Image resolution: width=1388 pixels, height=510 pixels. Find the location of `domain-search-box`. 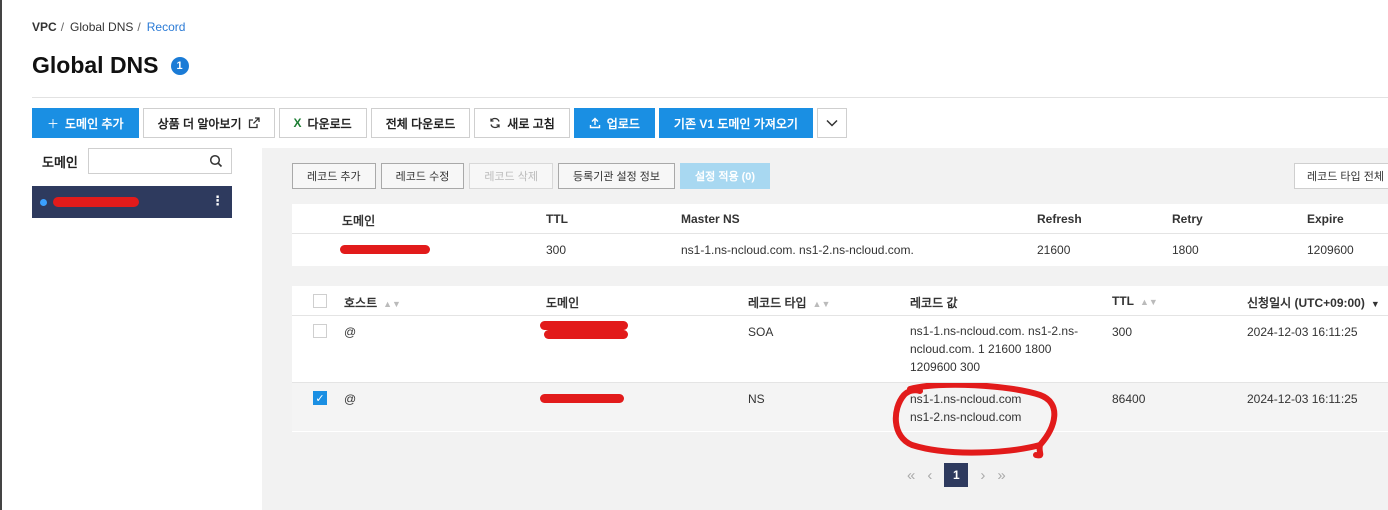

domain-search-box is located at coordinates (160, 161).